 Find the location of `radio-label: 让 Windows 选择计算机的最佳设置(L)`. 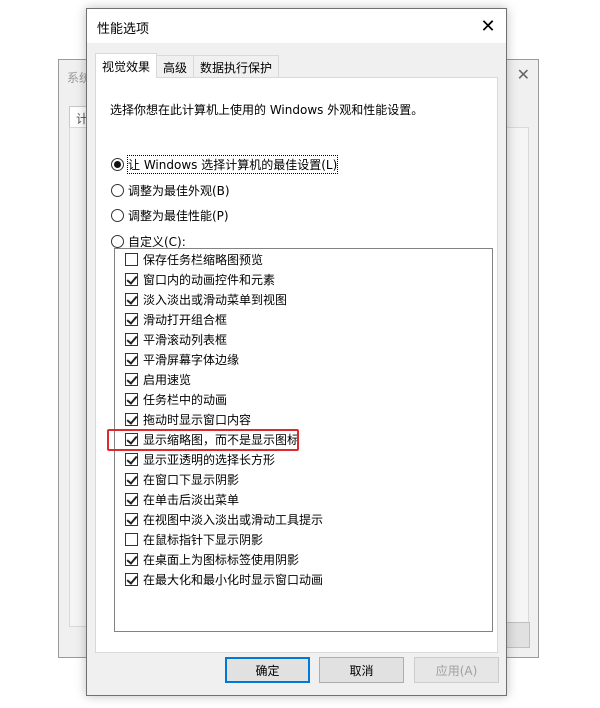

radio-label: 让 Windows 选择计算机的最佳设置(L) is located at coordinates (232, 164).